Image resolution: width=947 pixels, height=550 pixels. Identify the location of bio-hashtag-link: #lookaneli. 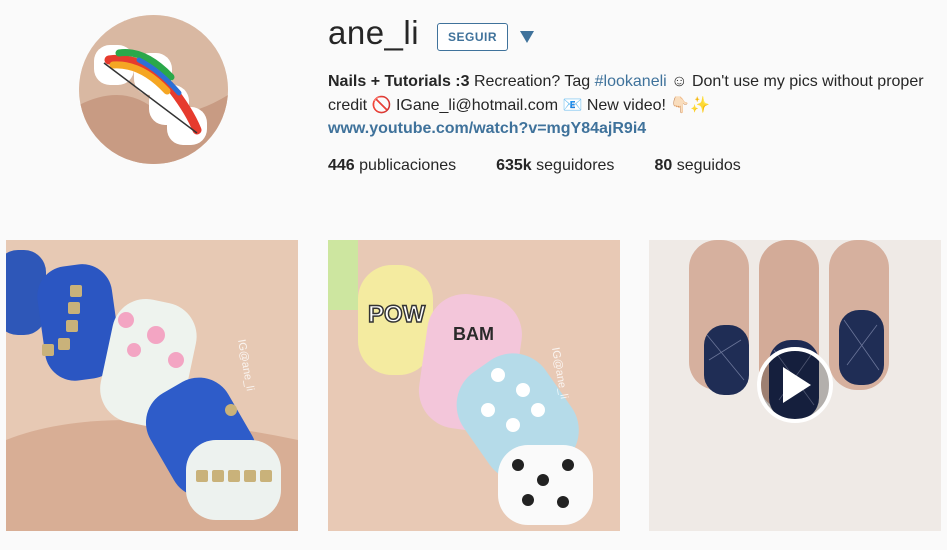
(631, 81).